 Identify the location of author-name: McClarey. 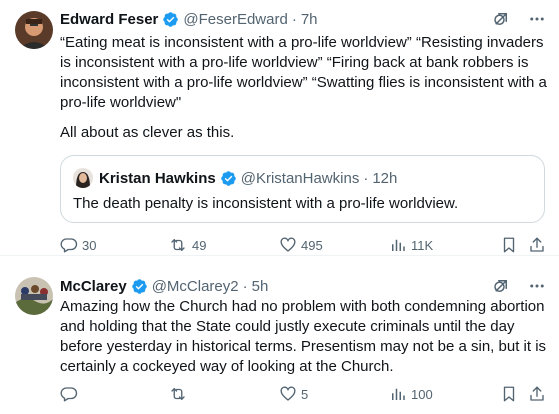
(93, 286).